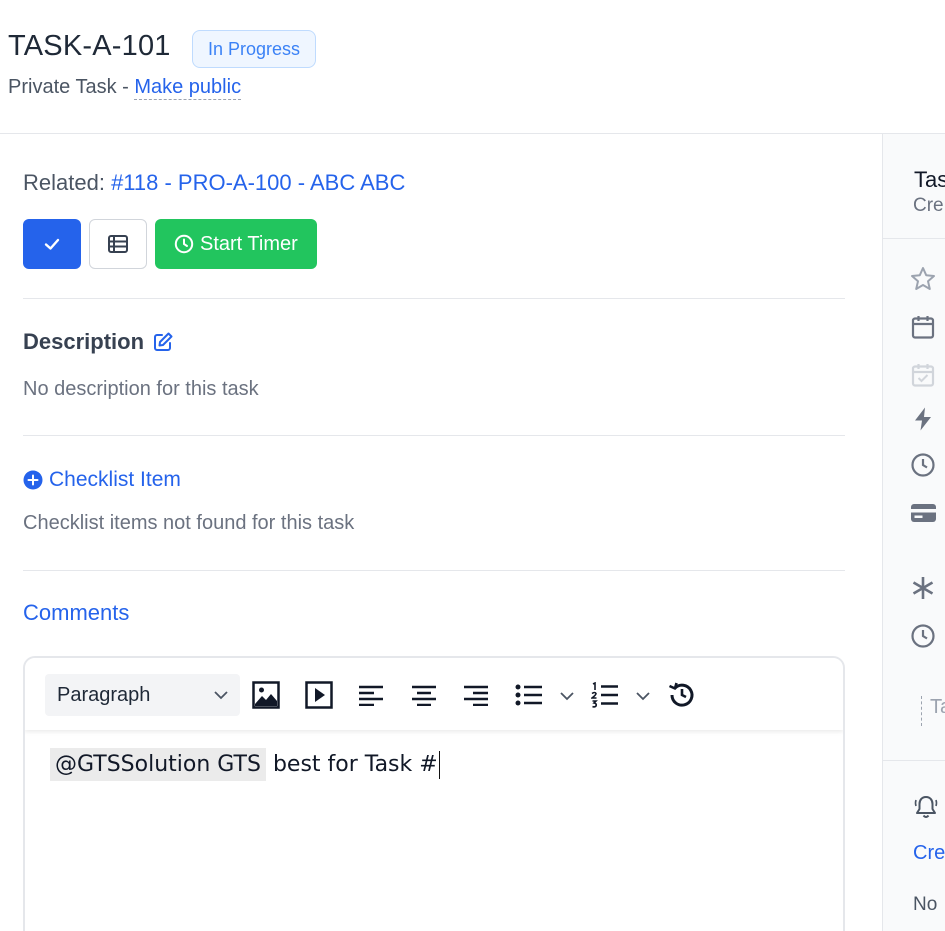 The image size is (945, 931). What do you see at coordinates (84, 341) in the screenshot?
I see `description-title: Description` at bounding box center [84, 341].